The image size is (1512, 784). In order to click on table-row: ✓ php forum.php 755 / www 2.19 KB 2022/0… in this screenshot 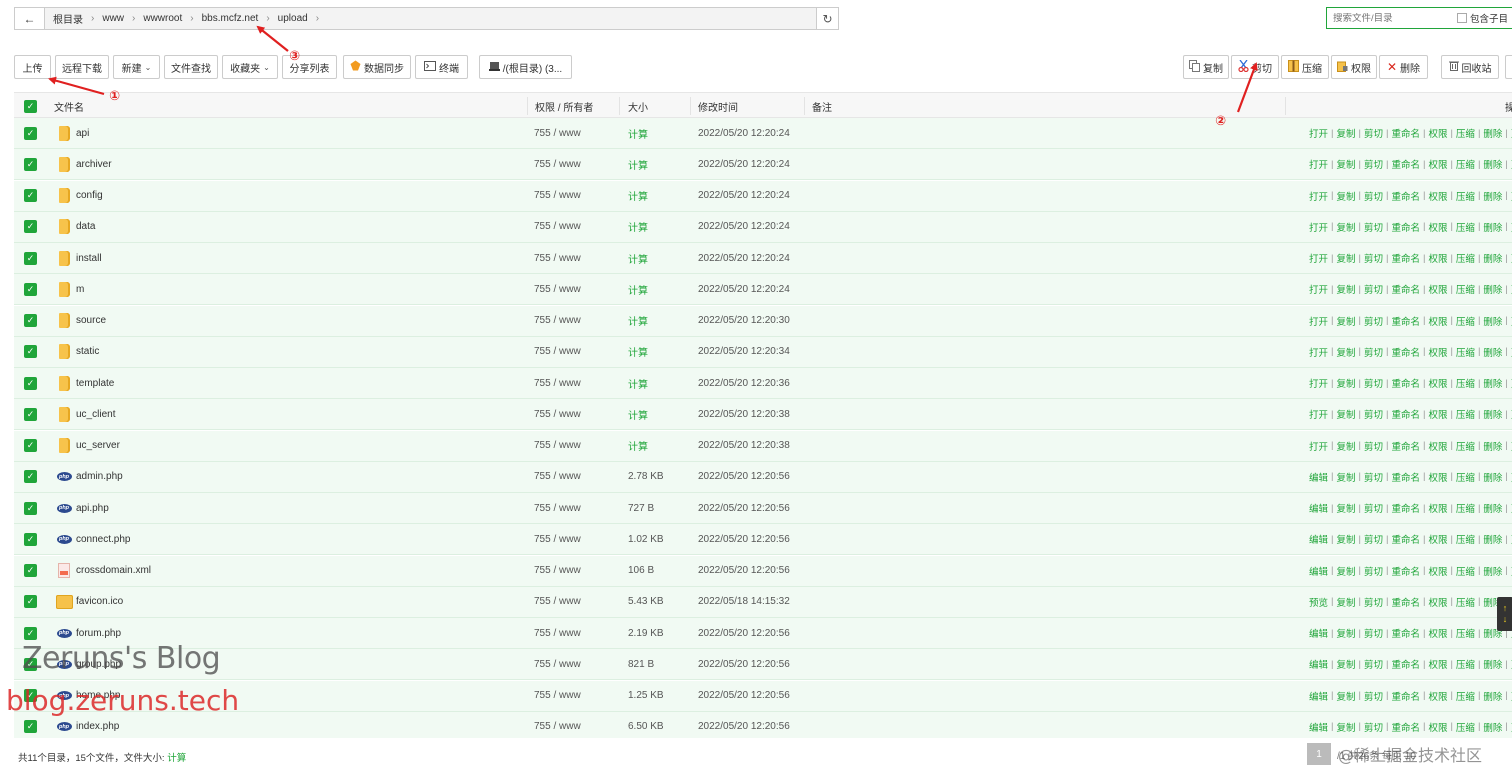, I will do `click(763, 633)`.